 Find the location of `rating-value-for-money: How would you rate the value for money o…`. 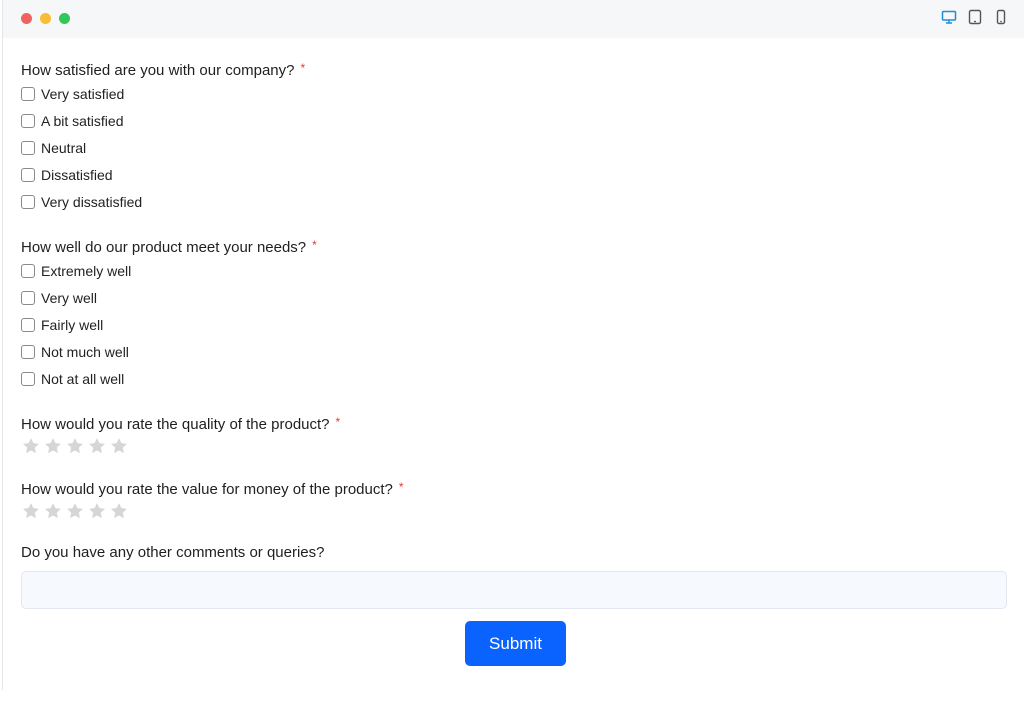

rating-value-for-money: How would you rate the value for money o… is located at coordinates (516, 500).